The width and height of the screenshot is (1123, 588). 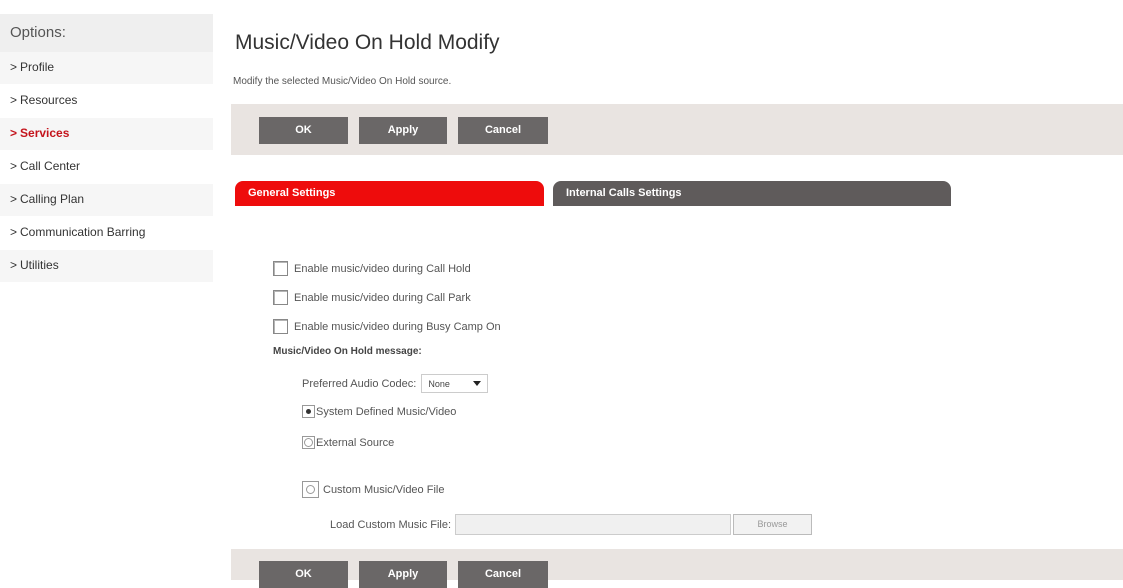 I want to click on call-hold-checkbox, so click(x=280, y=268).